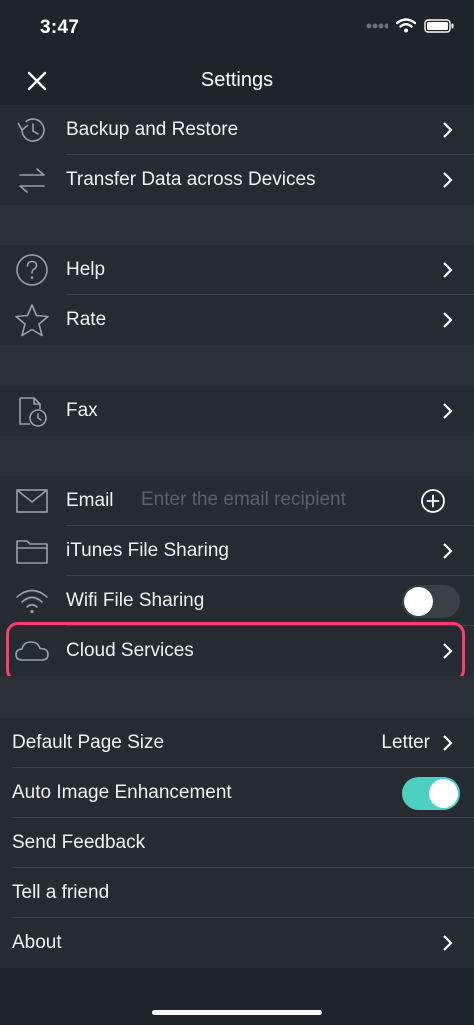 This screenshot has width=474, height=1025. What do you see at coordinates (237, 28) in the screenshot?
I see `status-bar: 3:47` at bounding box center [237, 28].